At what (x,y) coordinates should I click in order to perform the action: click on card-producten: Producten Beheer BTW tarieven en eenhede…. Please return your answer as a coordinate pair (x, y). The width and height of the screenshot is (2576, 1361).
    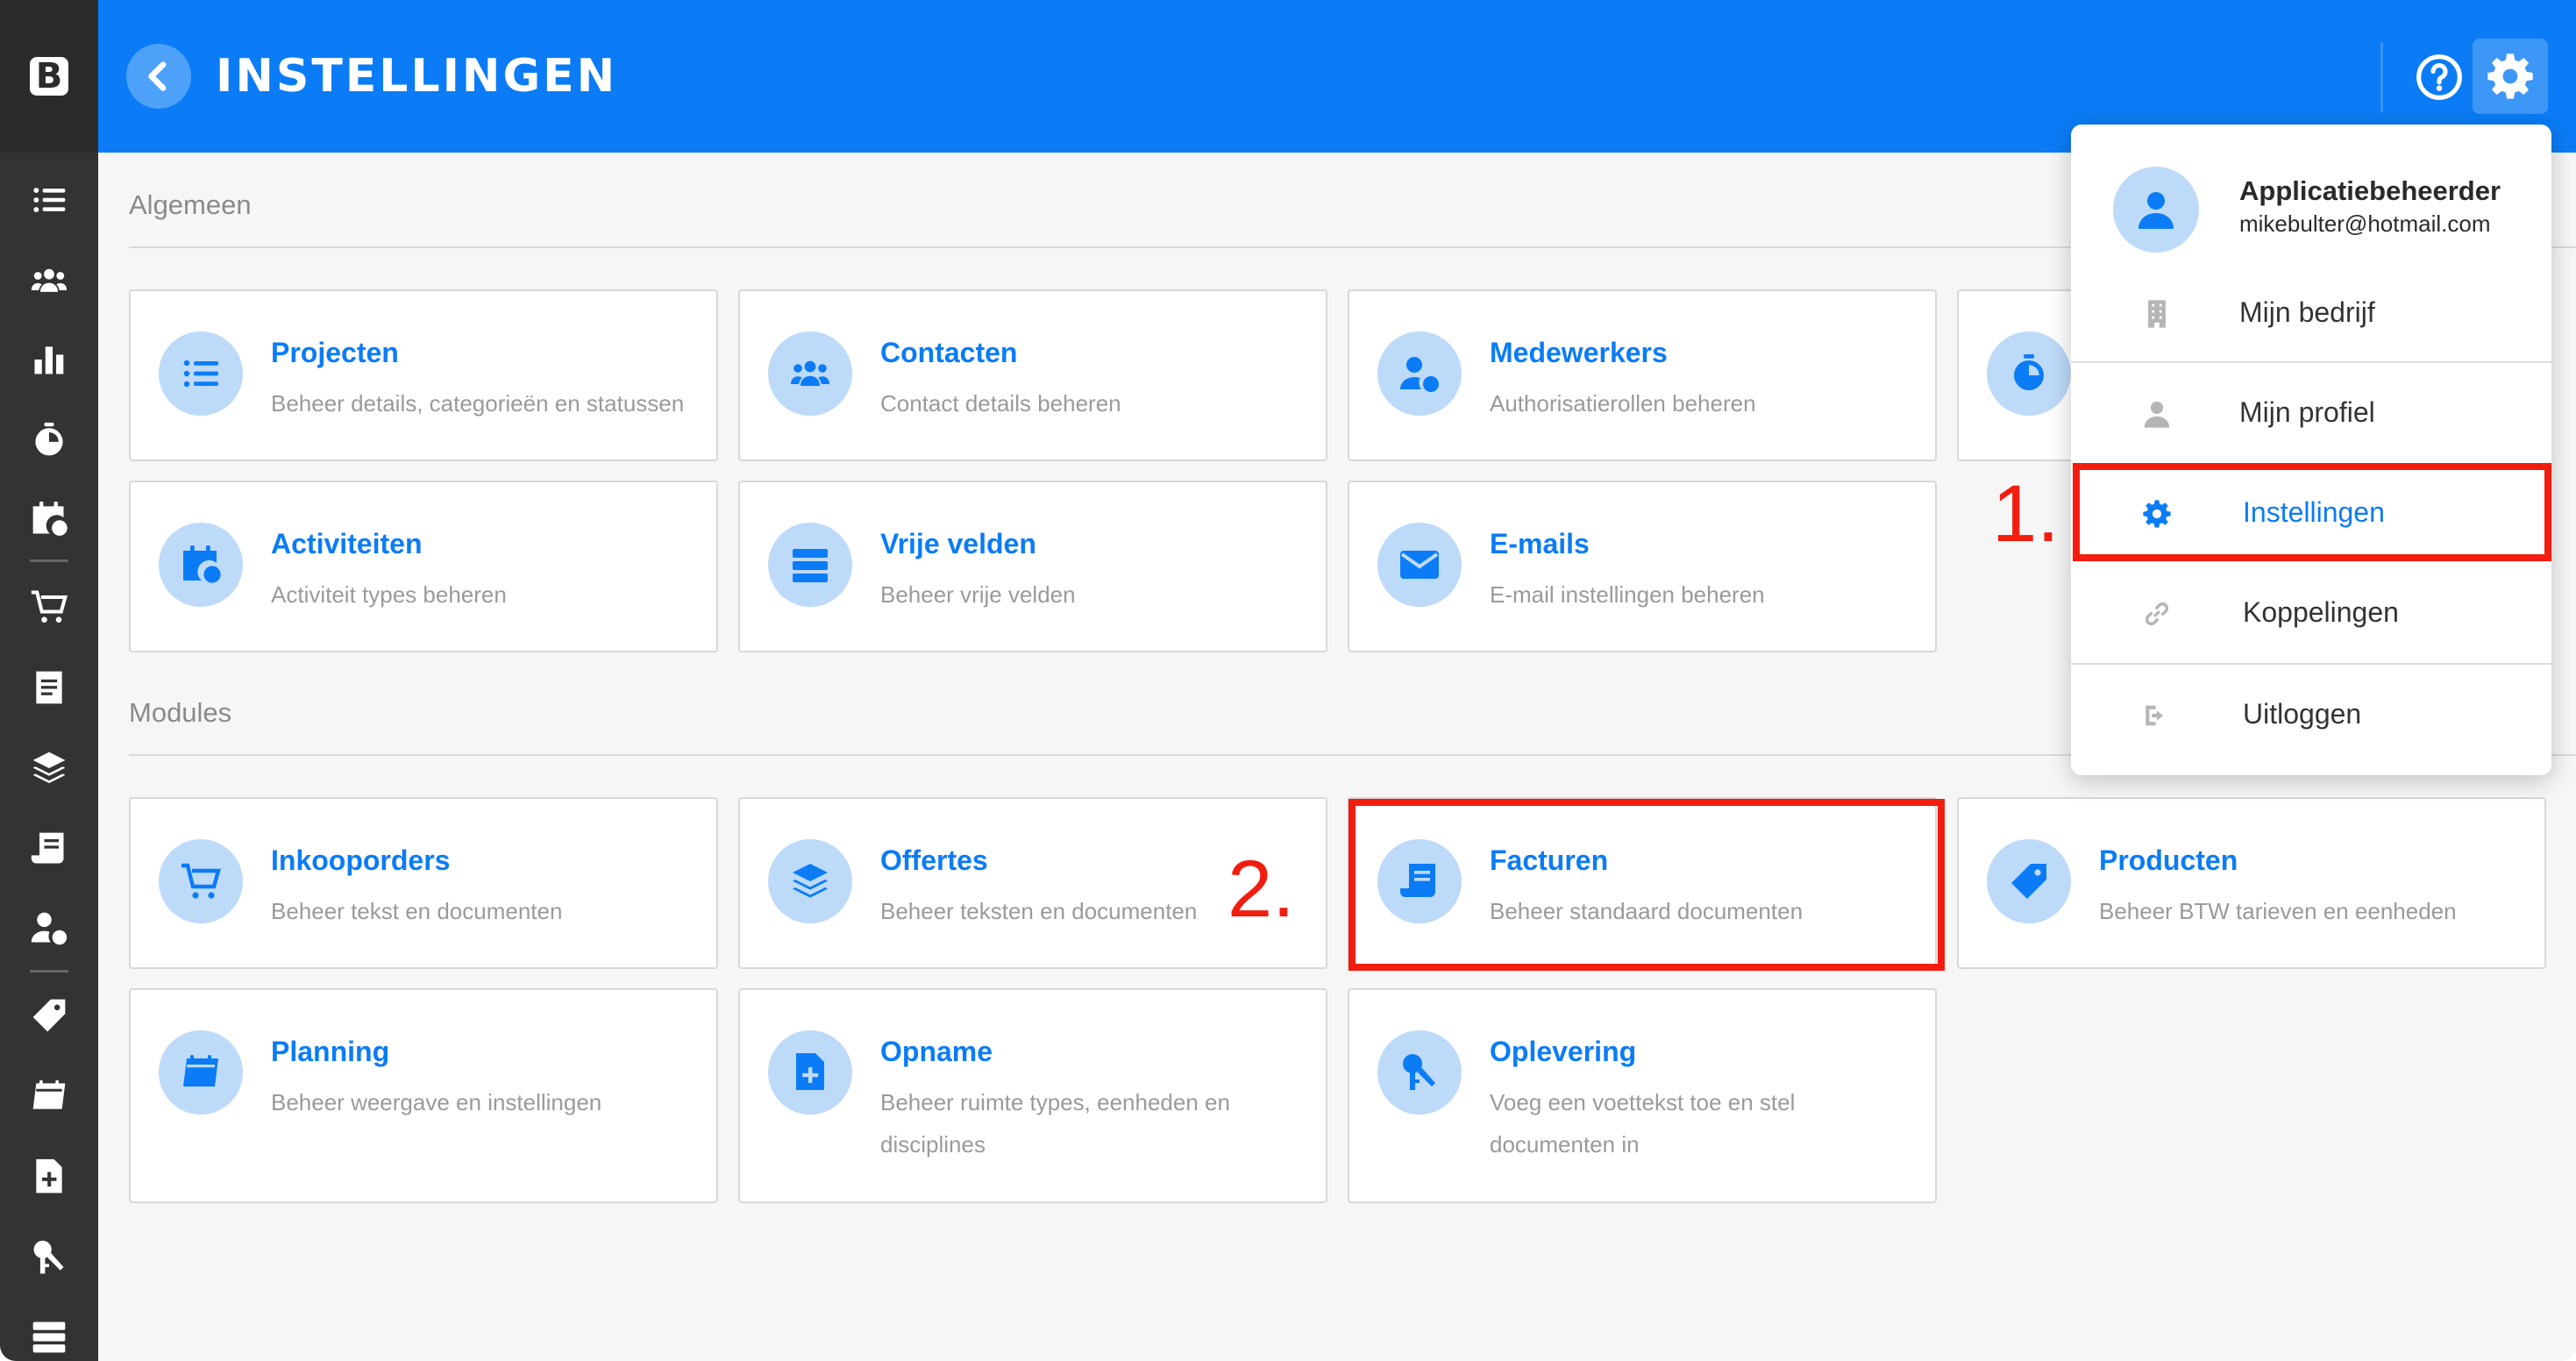
    Looking at the image, I should click on (2251, 883).